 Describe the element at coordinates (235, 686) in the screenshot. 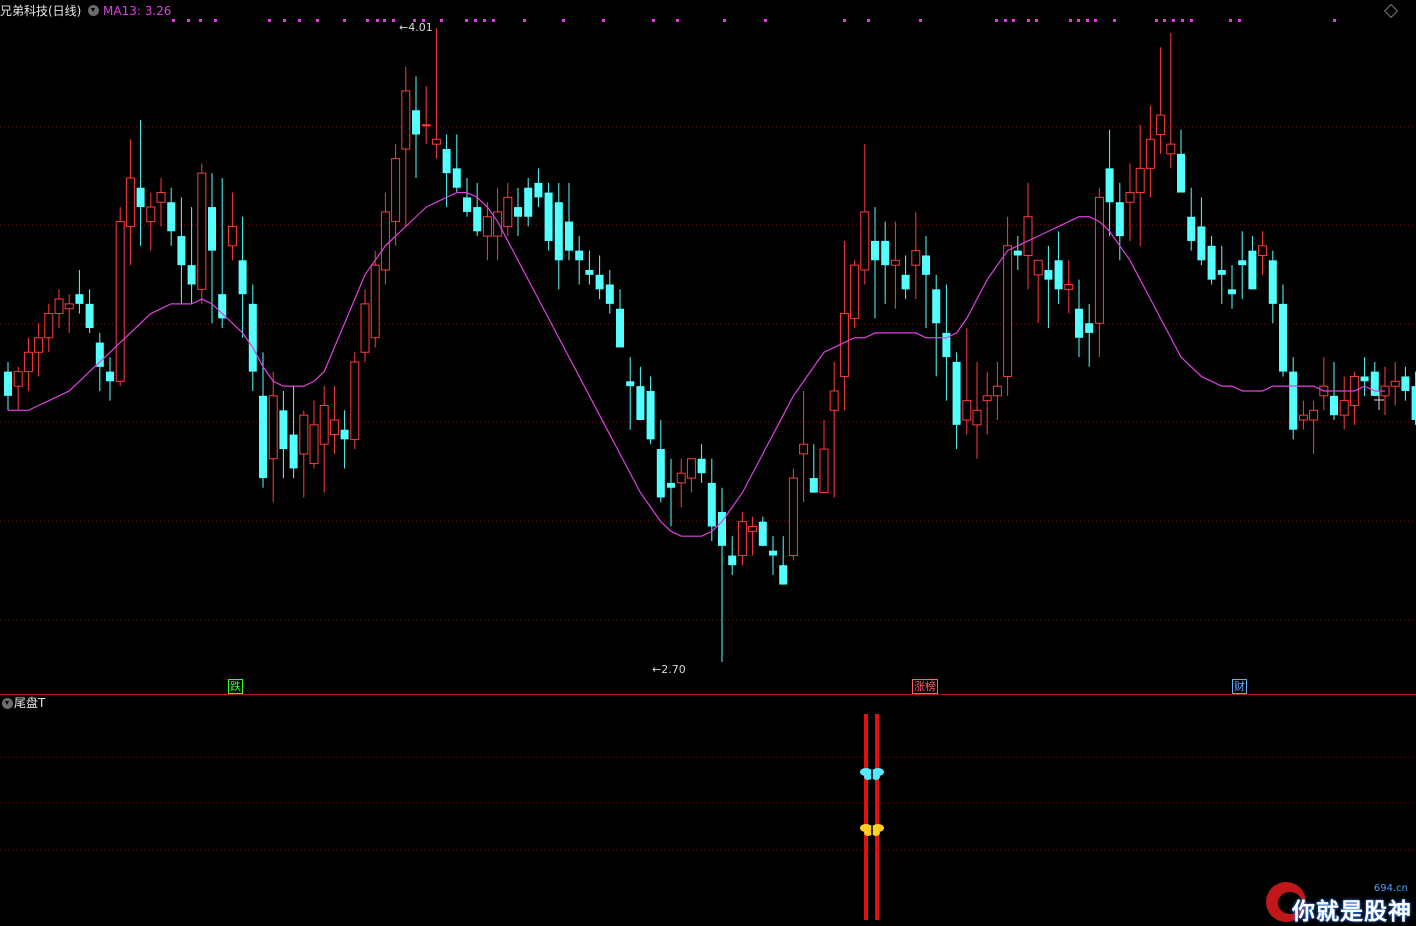

I see `event-marker-drop: 跌` at that location.